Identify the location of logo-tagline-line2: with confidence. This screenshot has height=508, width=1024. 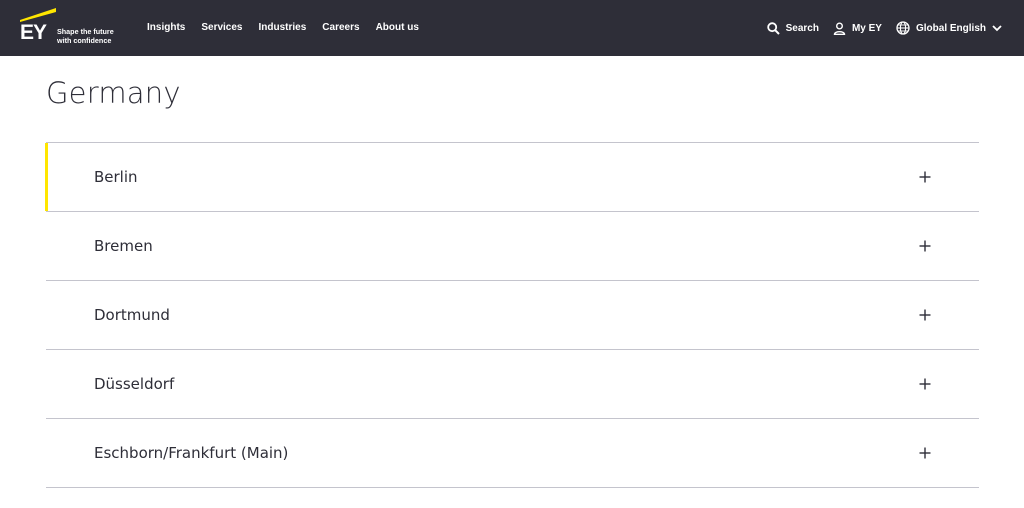
(84, 40).